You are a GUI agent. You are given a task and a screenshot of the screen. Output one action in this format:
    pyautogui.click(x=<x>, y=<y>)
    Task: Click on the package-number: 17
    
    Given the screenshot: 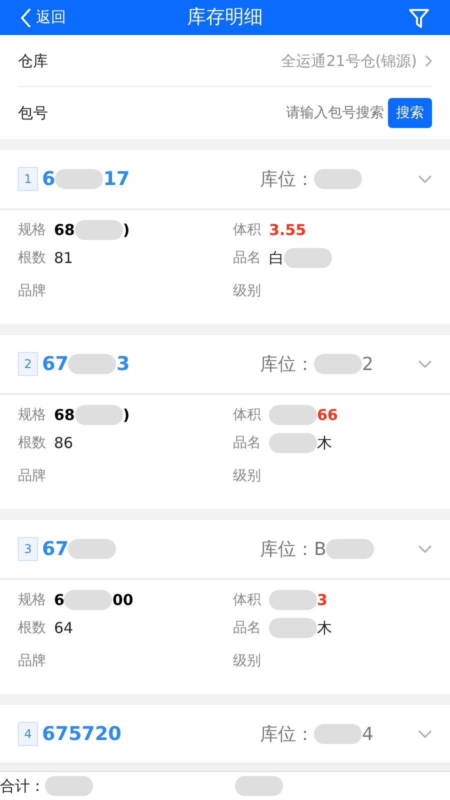 What is the action you would take?
    pyautogui.click(x=116, y=179)
    